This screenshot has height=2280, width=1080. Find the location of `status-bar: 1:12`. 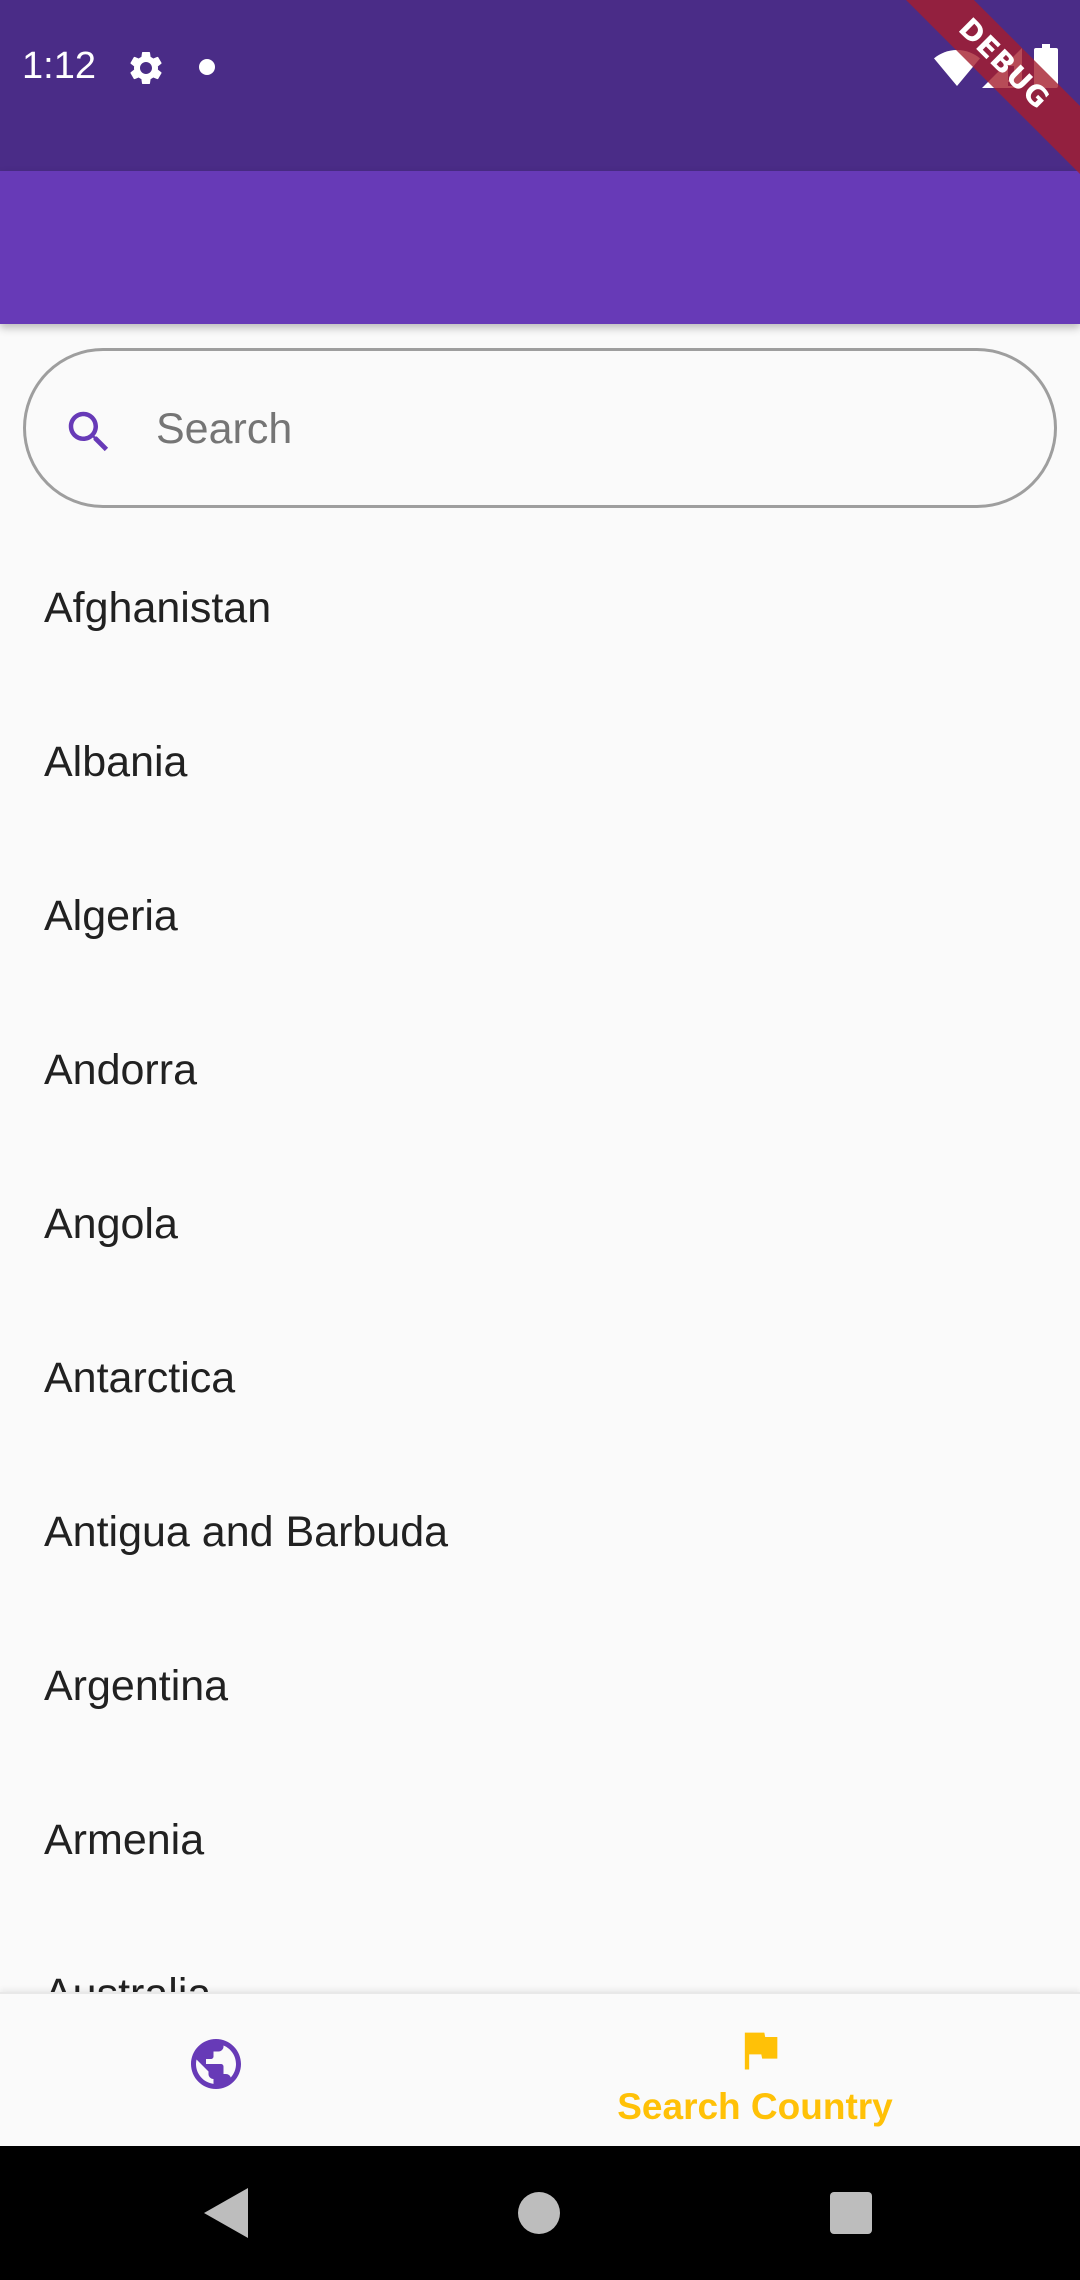

status-bar: 1:12 is located at coordinates (540, 85).